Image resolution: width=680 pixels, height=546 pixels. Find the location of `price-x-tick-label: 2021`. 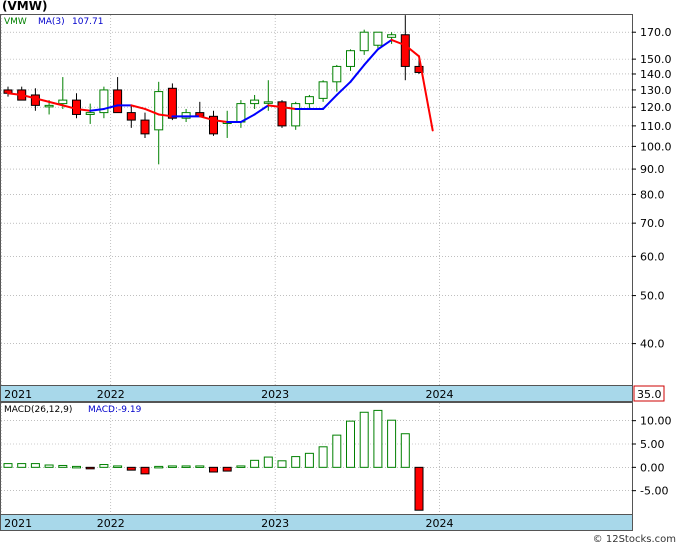

price-x-tick-label: 2021 is located at coordinates (18, 394).